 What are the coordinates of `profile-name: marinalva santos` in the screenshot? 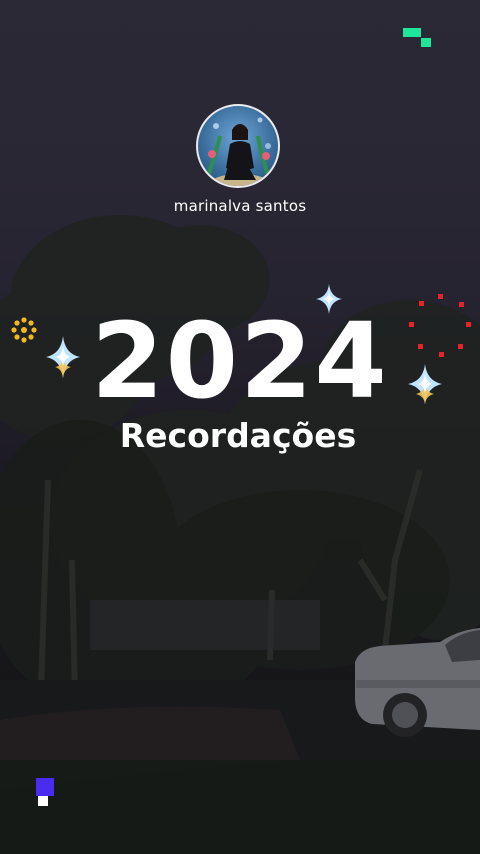 It's located at (240, 206).